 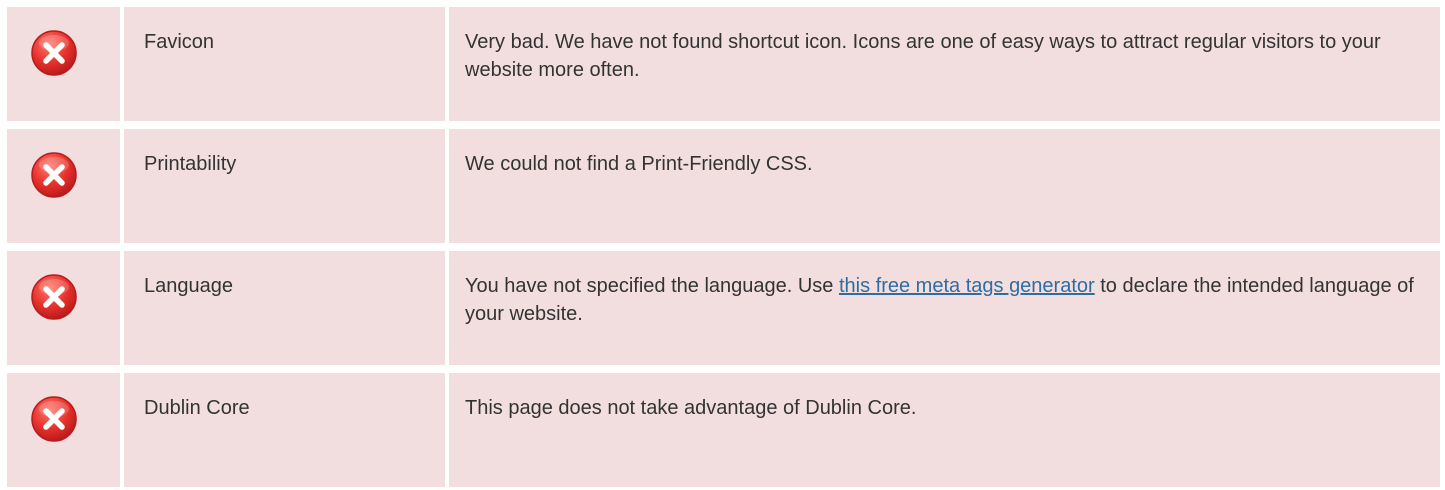 I want to click on check-name: Printability, so click(x=190, y=164).